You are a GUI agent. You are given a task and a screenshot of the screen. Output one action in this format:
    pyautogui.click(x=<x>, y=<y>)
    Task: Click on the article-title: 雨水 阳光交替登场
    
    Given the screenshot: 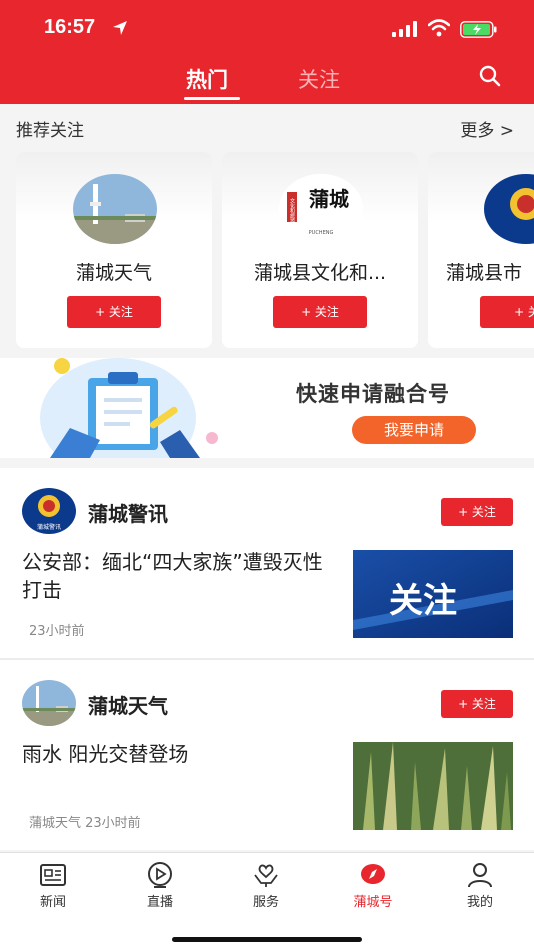 What is the action you would take?
    pyautogui.click(x=182, y=754)
    